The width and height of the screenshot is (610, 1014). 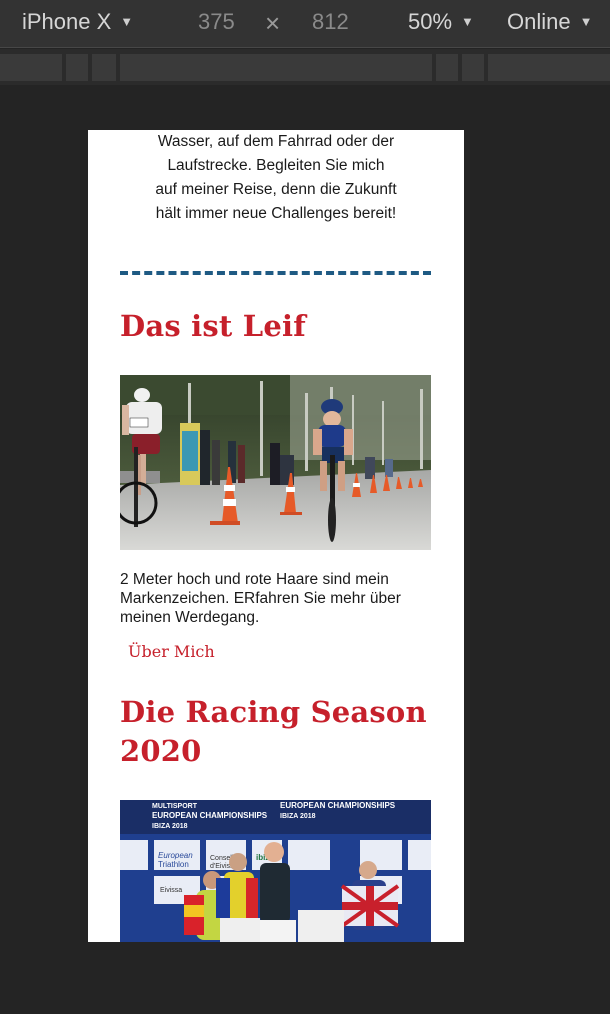 I want to click on cycling-race-illustration, so click(x=275, y=462).